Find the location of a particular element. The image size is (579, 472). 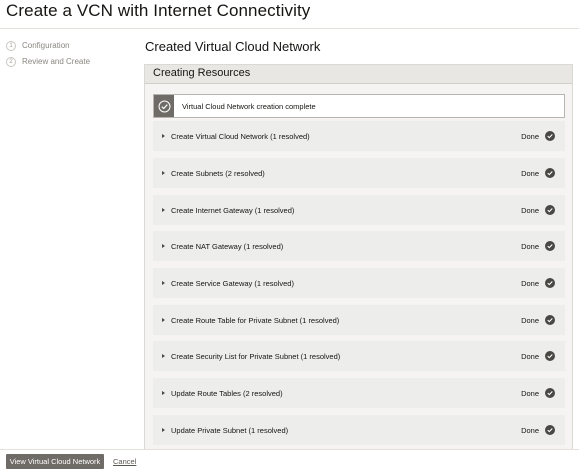

task-row: Update Private Subnet (1 resolved) Done is located at coordinates (359, 430).